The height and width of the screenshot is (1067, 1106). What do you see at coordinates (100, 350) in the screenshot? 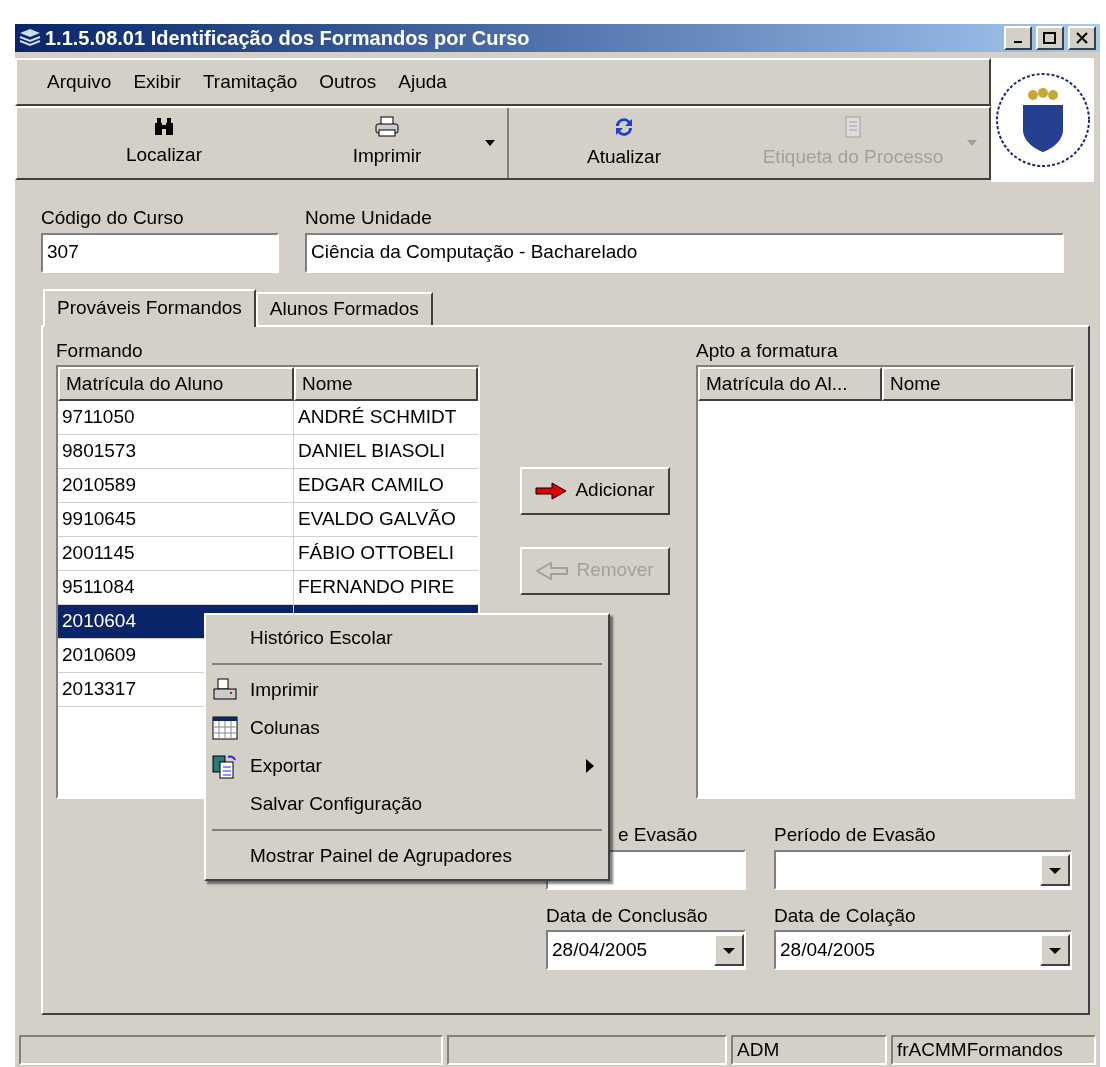
I see `section-label: Formando` at bounding box center [100, 350].